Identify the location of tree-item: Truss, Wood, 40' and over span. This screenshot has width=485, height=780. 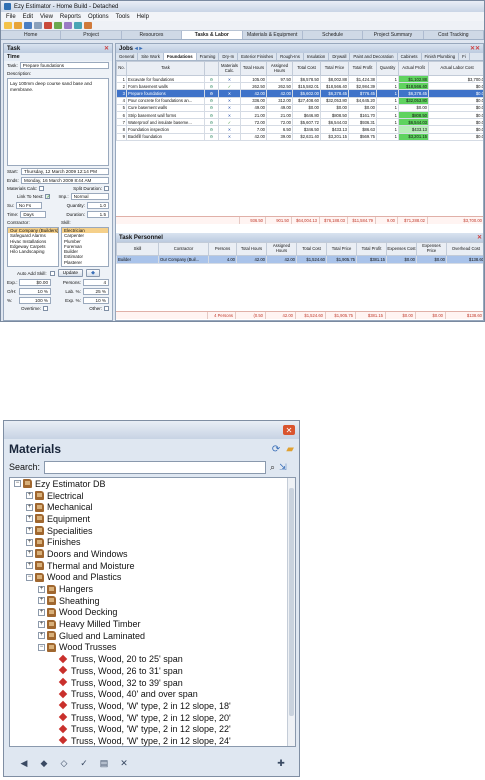
(152, 694).